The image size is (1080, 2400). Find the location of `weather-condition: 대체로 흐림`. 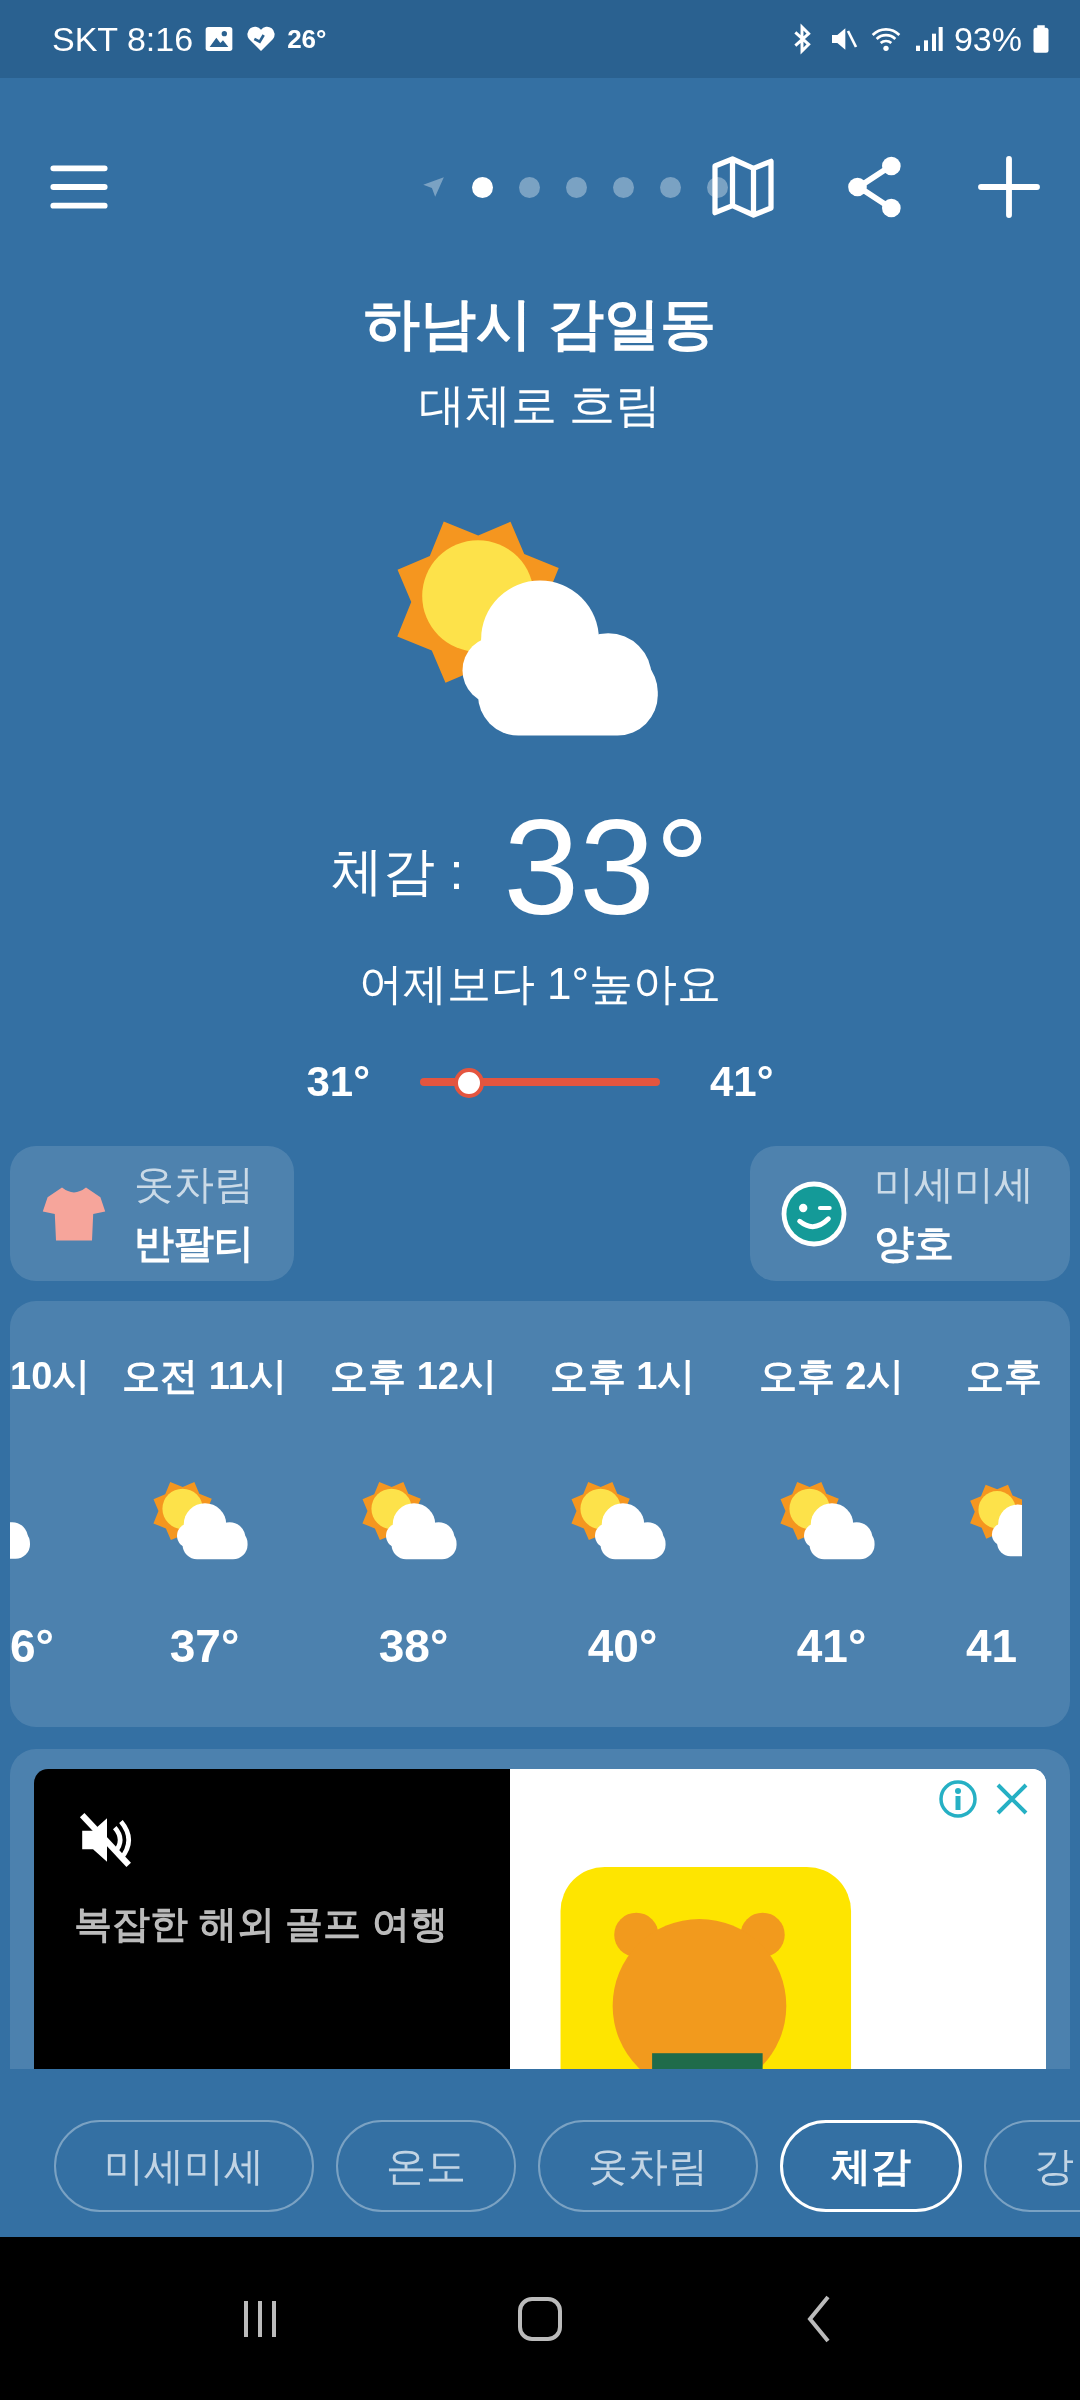

weather-condition: 대체로 흐림 is located at coordinates (540, 405).